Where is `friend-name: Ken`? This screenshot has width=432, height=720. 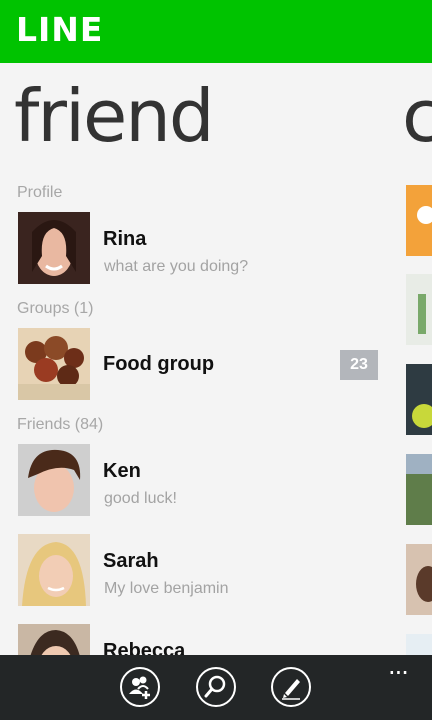 friend-name: Ken is located at coordinates (122, 471).